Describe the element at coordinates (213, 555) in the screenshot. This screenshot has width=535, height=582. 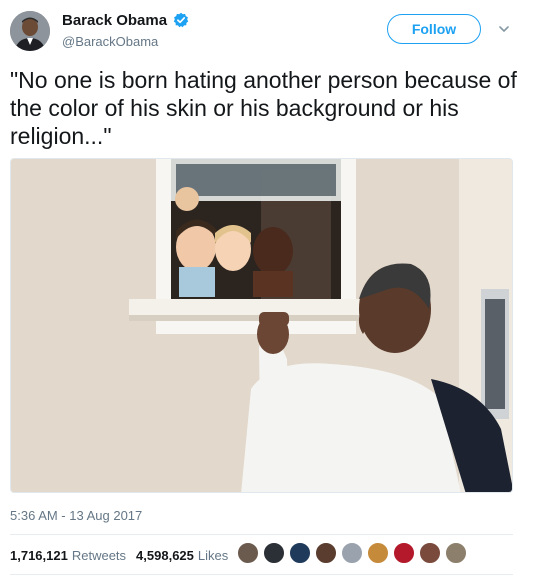
I see `likes-label: Likes` at that location.